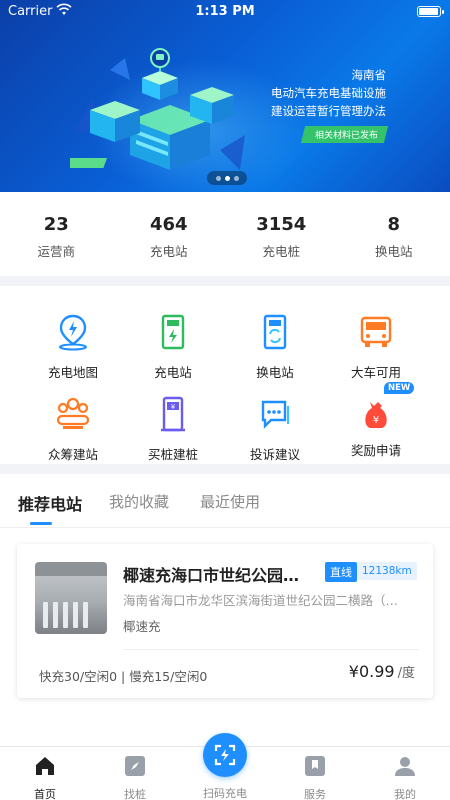  What do you see at coordinates (430, 11) in the screenshot?
I see `battery-icon` at bounding box center [430, 11].